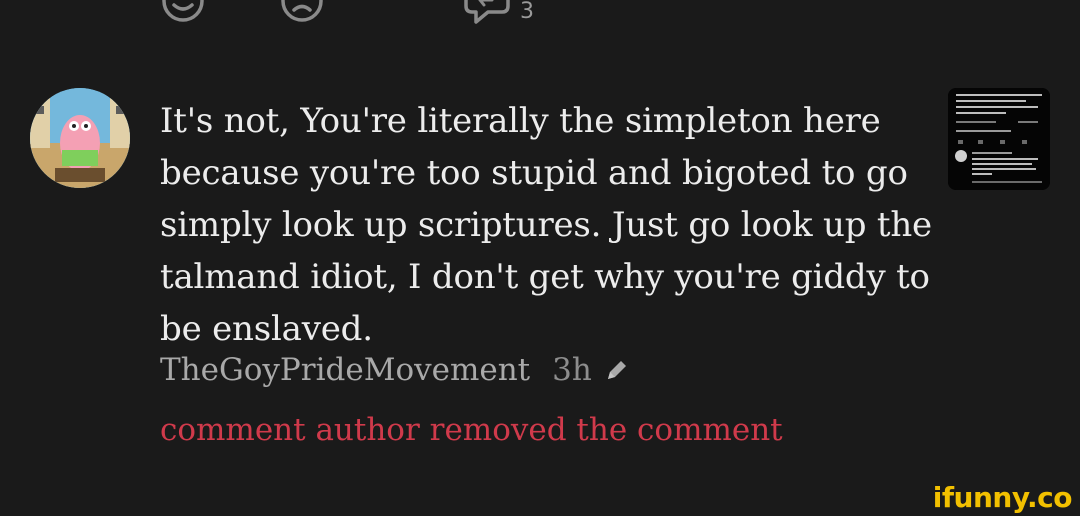 The height and width of the screenshot is (516, 1080). Describe the element at coordinates (345, 370) in the screenshot. I see `author-name: TheGoyPrideMovement` at that location.